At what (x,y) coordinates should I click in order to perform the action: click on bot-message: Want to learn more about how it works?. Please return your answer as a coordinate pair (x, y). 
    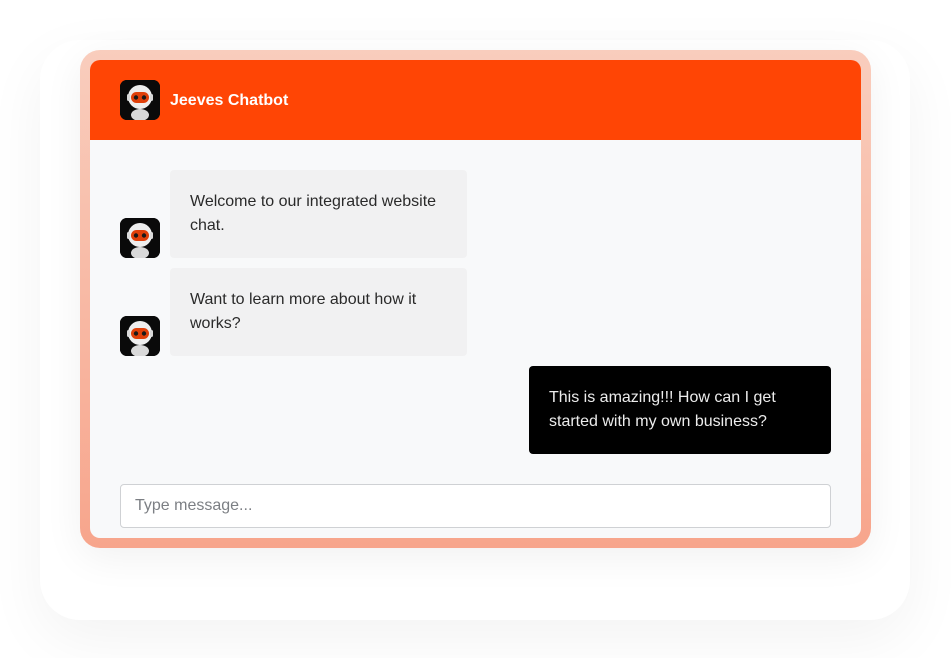
    Looking at the image, I should click on (318, 312).